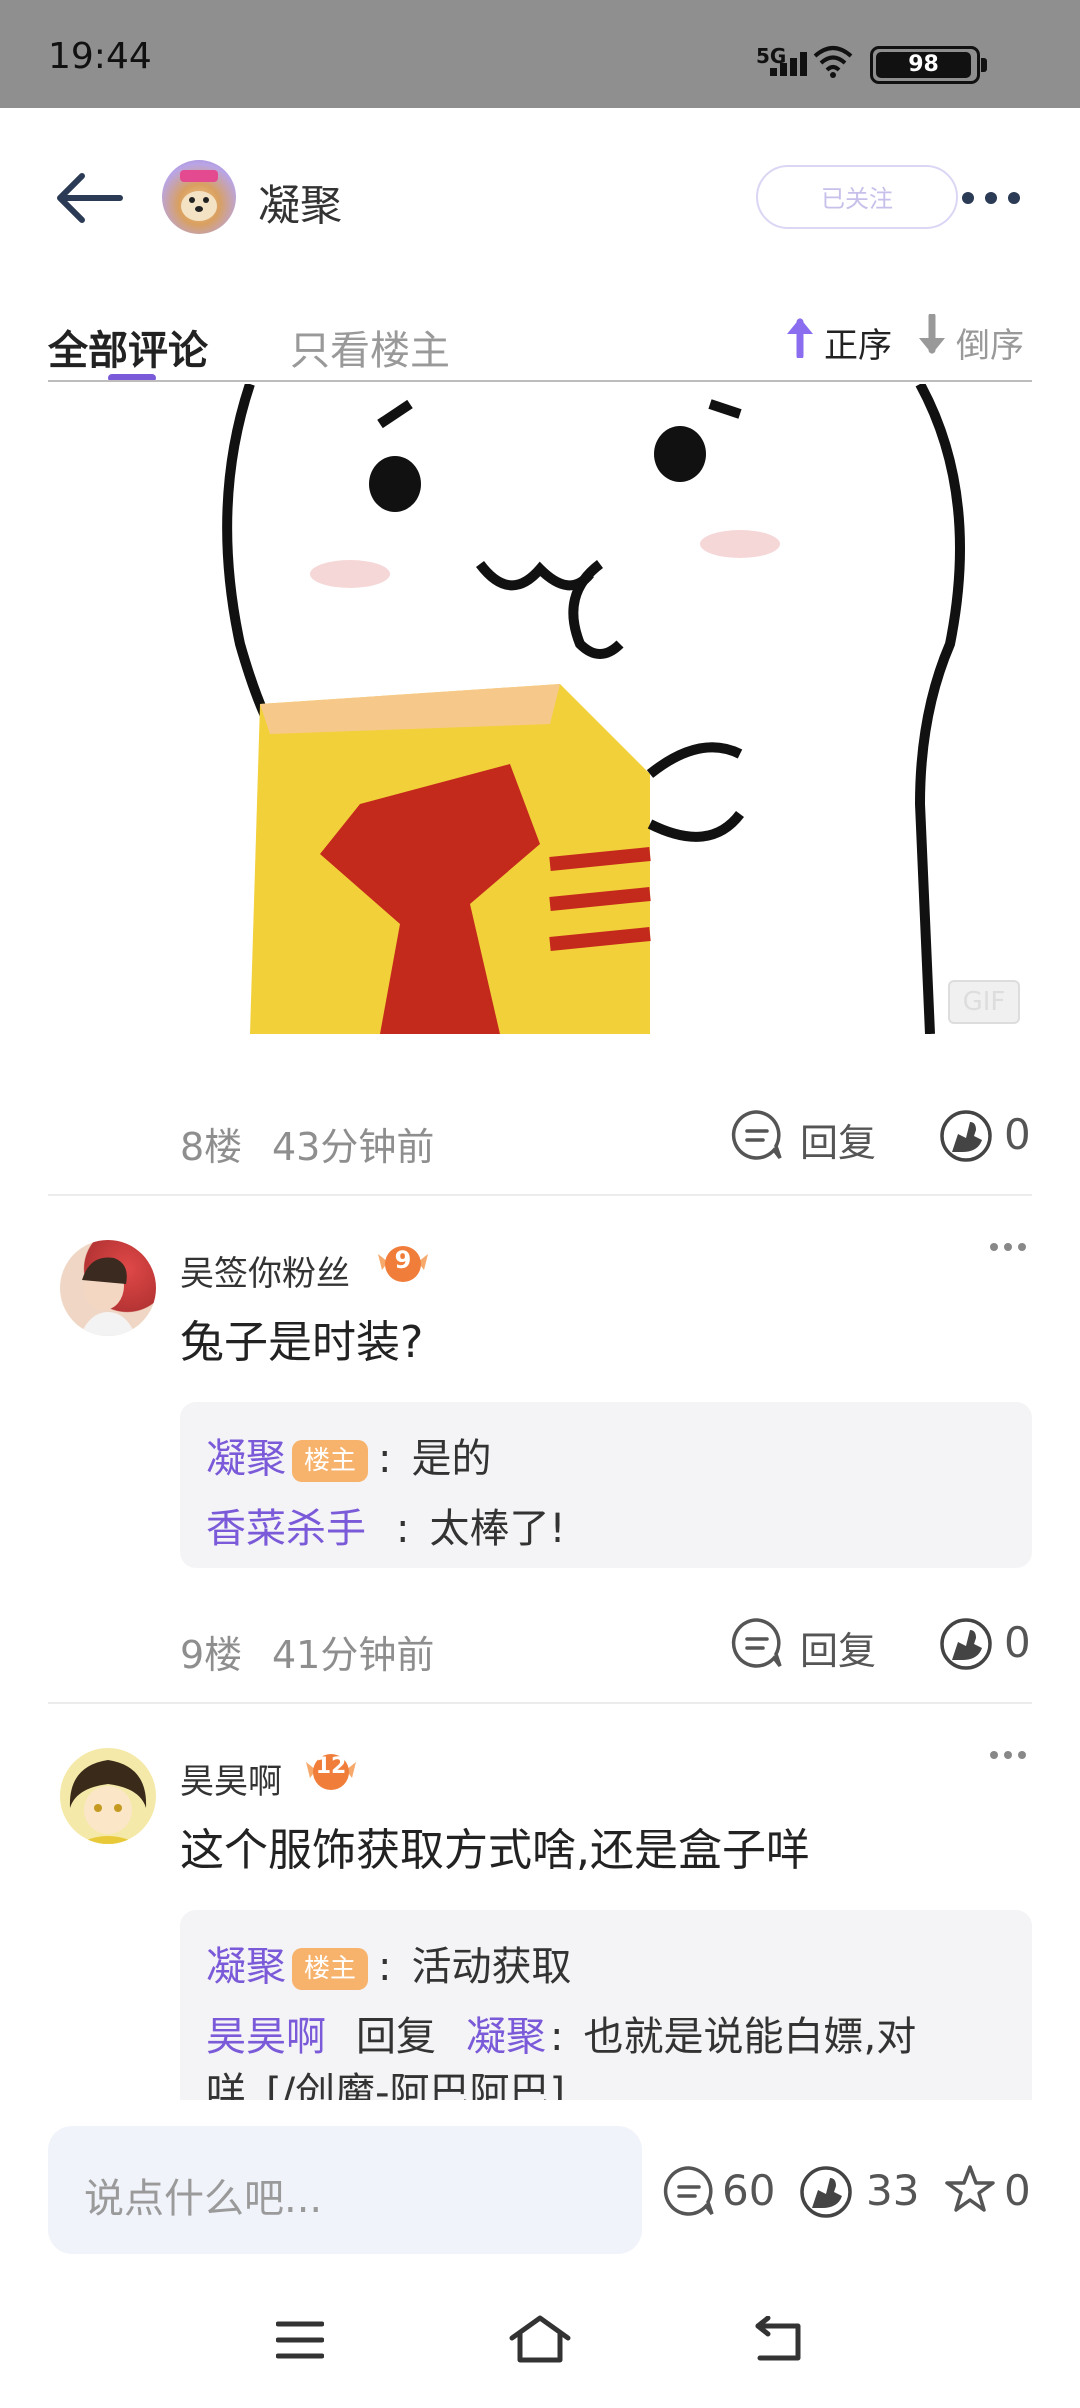  I want to click on post-time: 43分钟前, so click(353, 1147).